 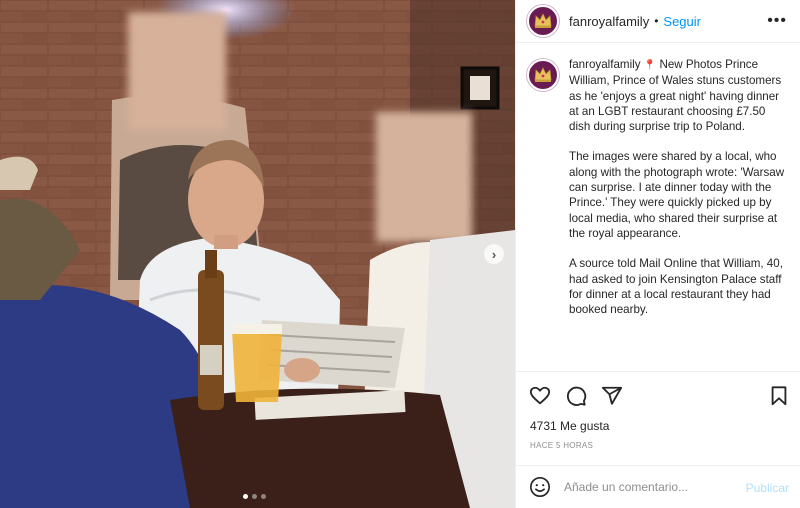 What do you see at coordinates (609, 21) in the screenshot?
I see `post-username: fanroyalfamily` at bounding box center [609, 21].